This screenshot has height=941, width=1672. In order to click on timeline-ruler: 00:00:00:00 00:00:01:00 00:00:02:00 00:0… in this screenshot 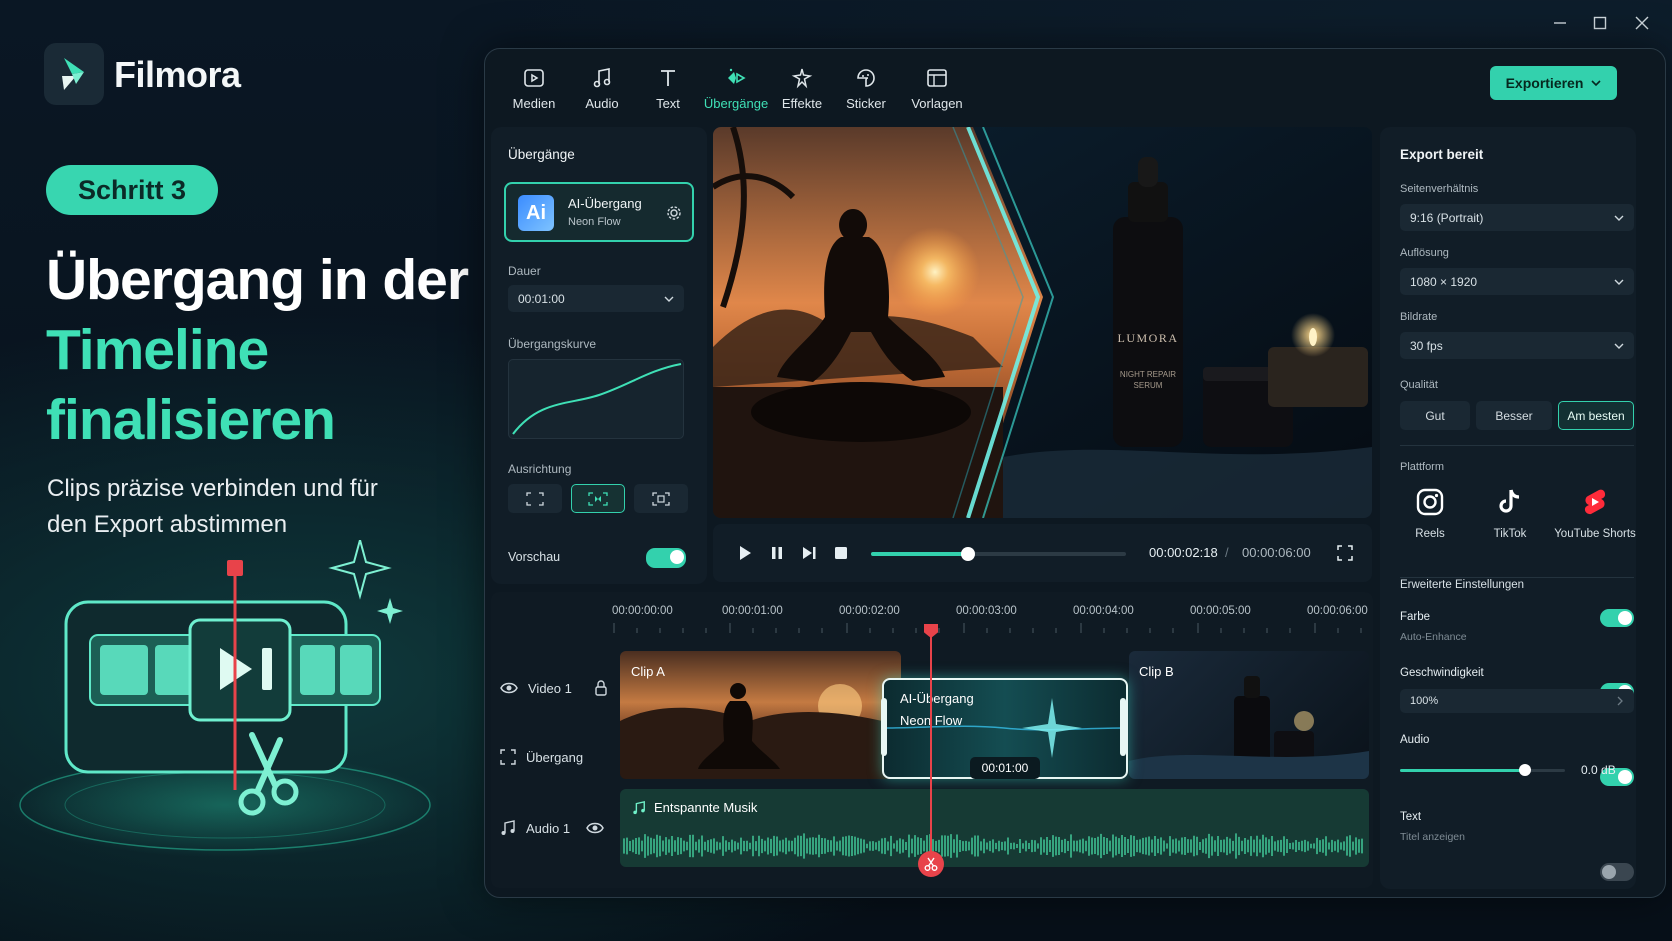, I will do `click(992, 618)`.